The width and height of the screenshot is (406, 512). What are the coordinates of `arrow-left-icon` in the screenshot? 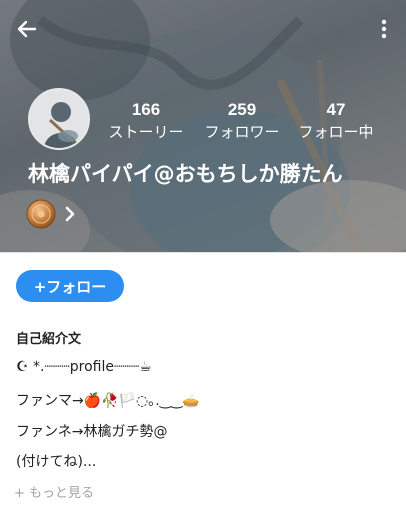 It's located at (27, 29).